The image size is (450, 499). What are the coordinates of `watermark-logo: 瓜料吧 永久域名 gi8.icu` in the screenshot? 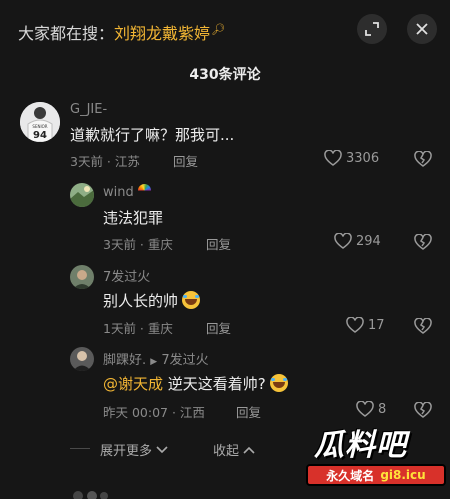 It's located at (376, 456).